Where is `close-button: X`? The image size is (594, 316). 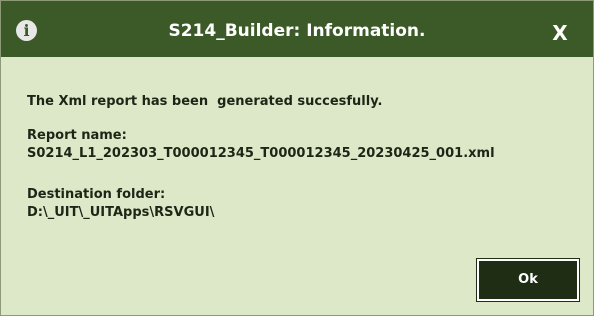 close-button: X is located at coordinates (560, 33).